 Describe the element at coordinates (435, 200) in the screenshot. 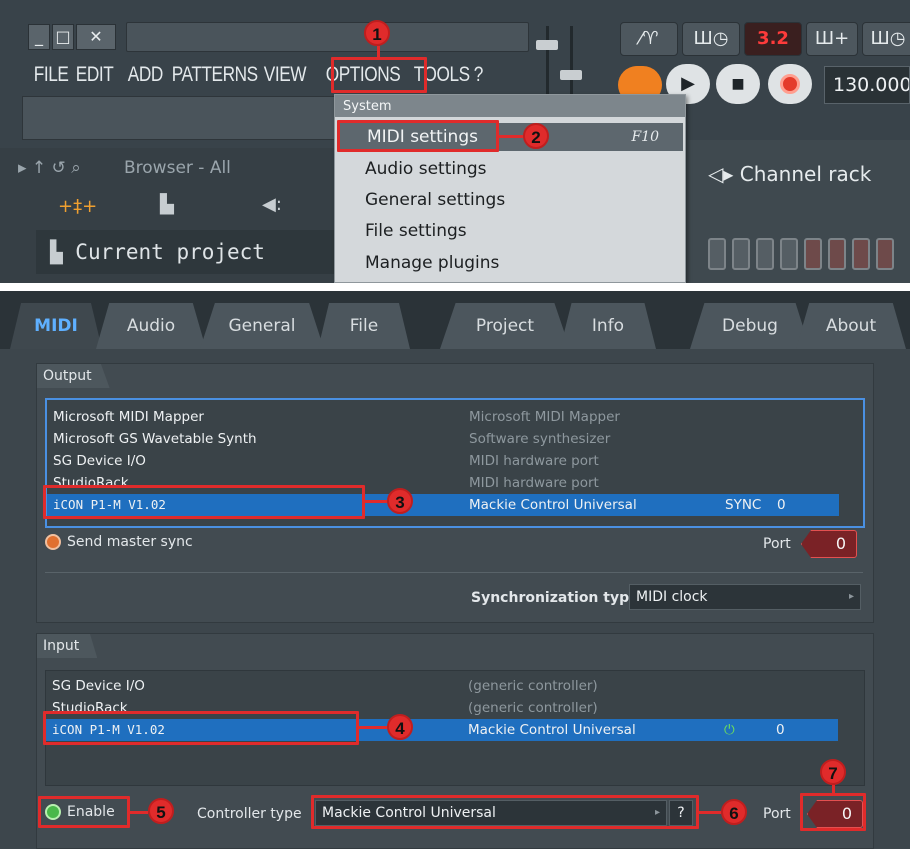

I see `menu-item-general-settings: General settings` at that location.